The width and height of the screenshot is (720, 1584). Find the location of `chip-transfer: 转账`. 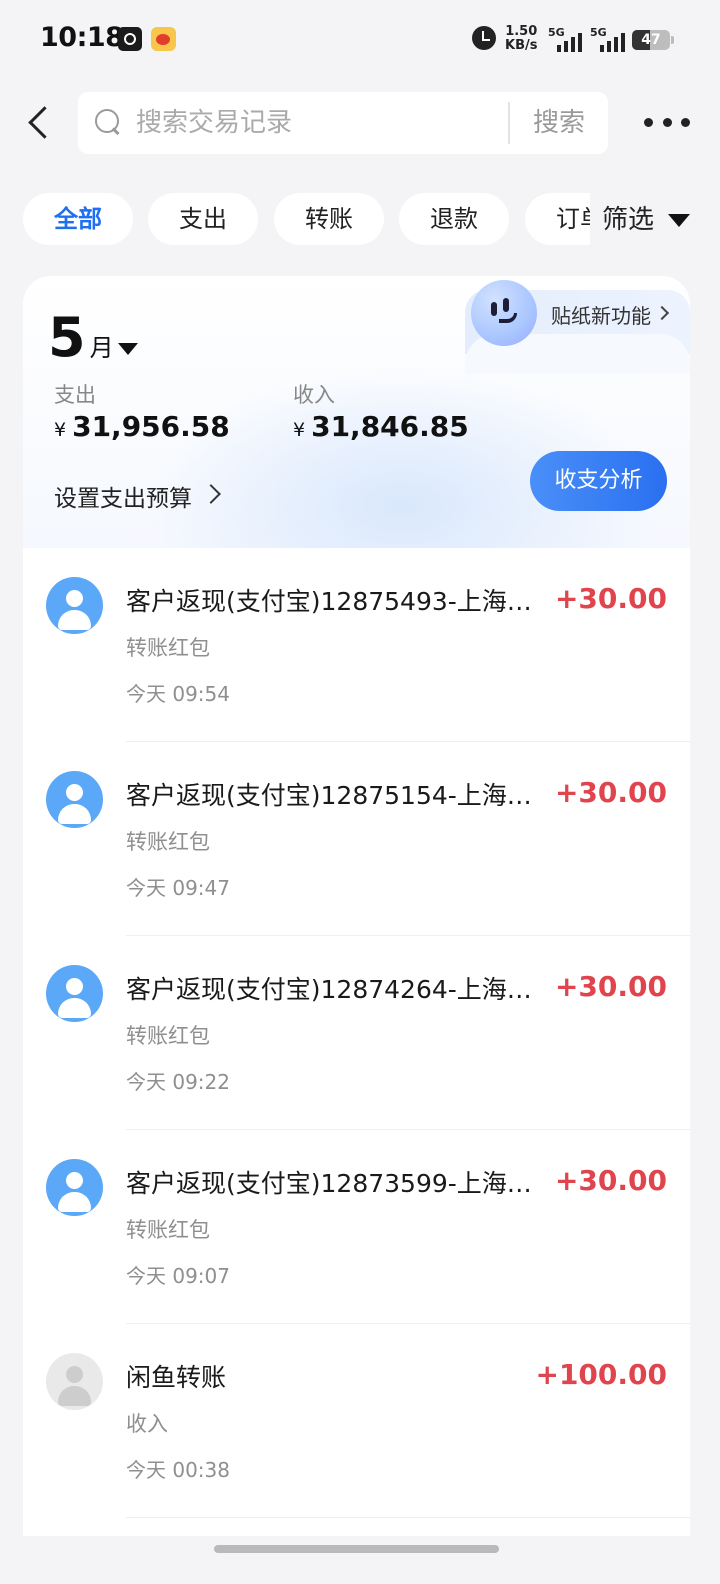

chip-transfer: 转账 is located at coordinates (329, 219).